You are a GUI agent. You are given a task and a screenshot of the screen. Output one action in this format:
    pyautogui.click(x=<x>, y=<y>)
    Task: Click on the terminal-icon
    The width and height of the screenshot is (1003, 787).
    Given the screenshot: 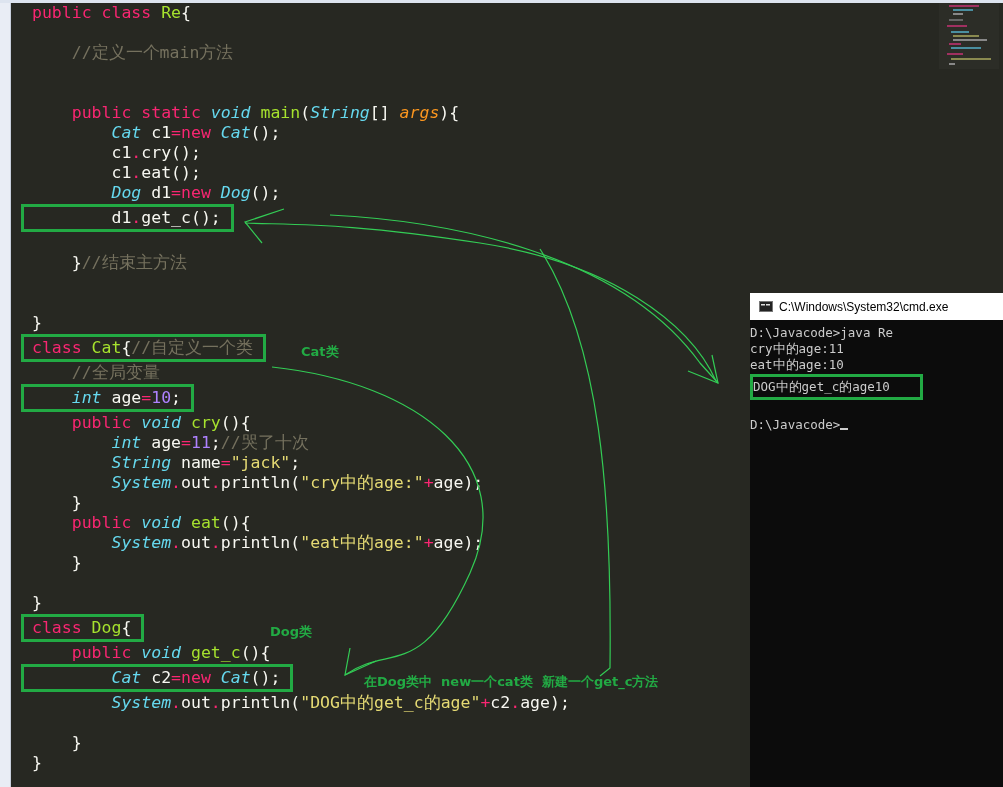 What is the action you would take?
    pyautogui.click(x=766, y=306)
    